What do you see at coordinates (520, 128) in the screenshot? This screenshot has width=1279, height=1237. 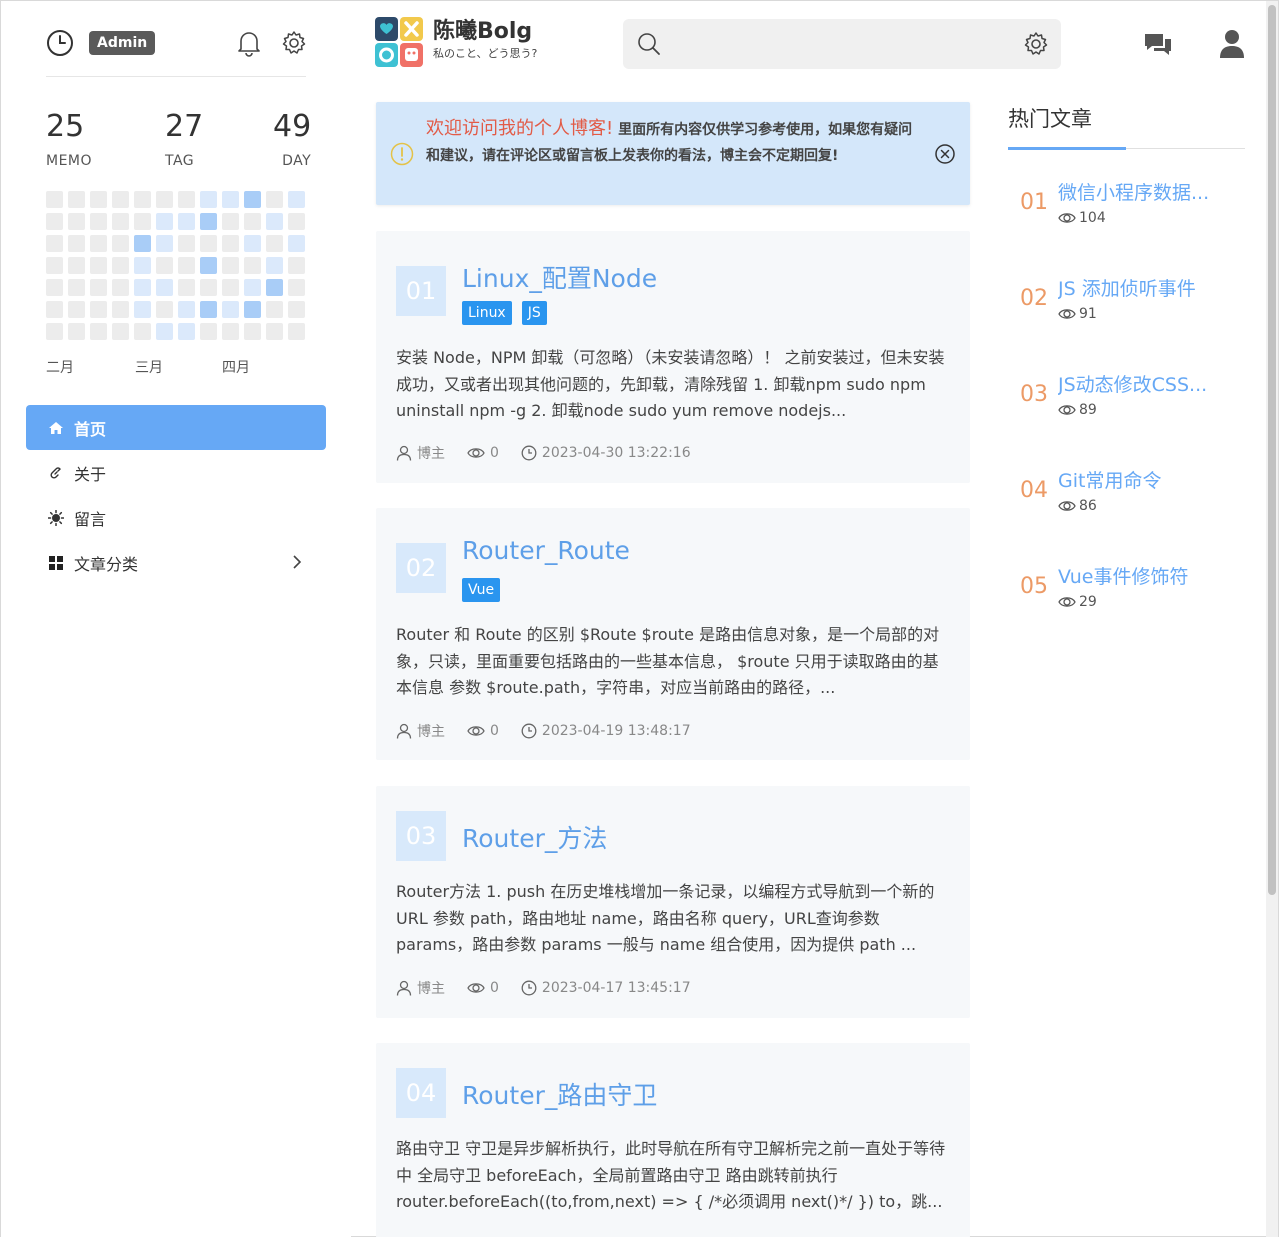 I see `notice-highlight: 欢迎访问我的个人博客!` at bounding box center [520, 128].